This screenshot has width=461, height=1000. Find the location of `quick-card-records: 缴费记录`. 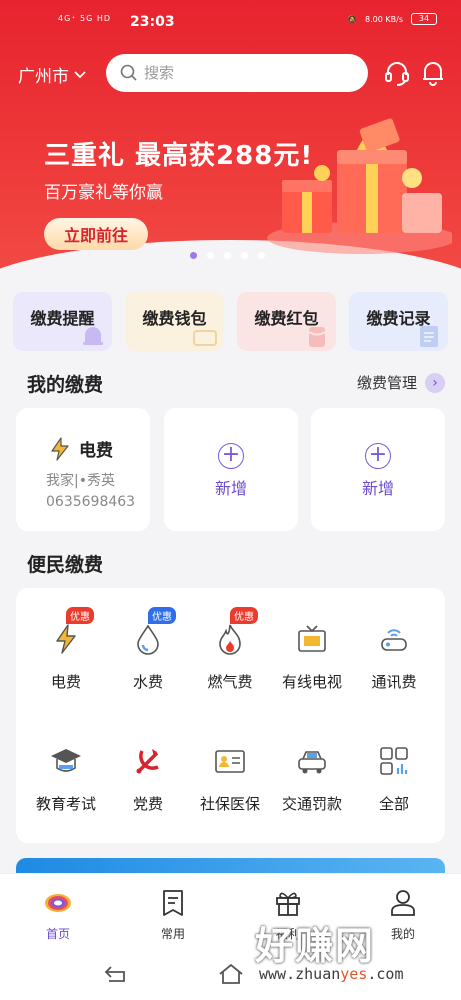

quick-card-records: 缴费记录 is located at coordinates (398, 321).